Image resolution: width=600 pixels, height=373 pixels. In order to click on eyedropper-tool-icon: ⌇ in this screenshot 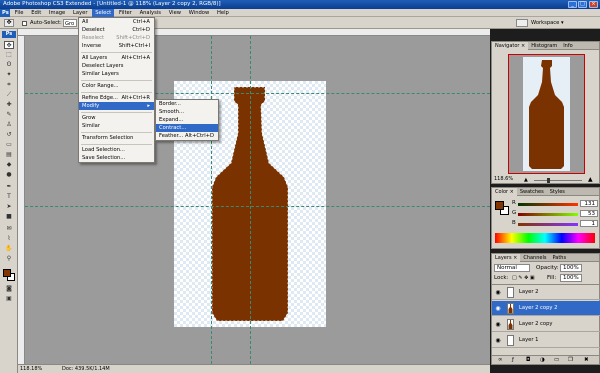, I will do `click(9, 239)`.